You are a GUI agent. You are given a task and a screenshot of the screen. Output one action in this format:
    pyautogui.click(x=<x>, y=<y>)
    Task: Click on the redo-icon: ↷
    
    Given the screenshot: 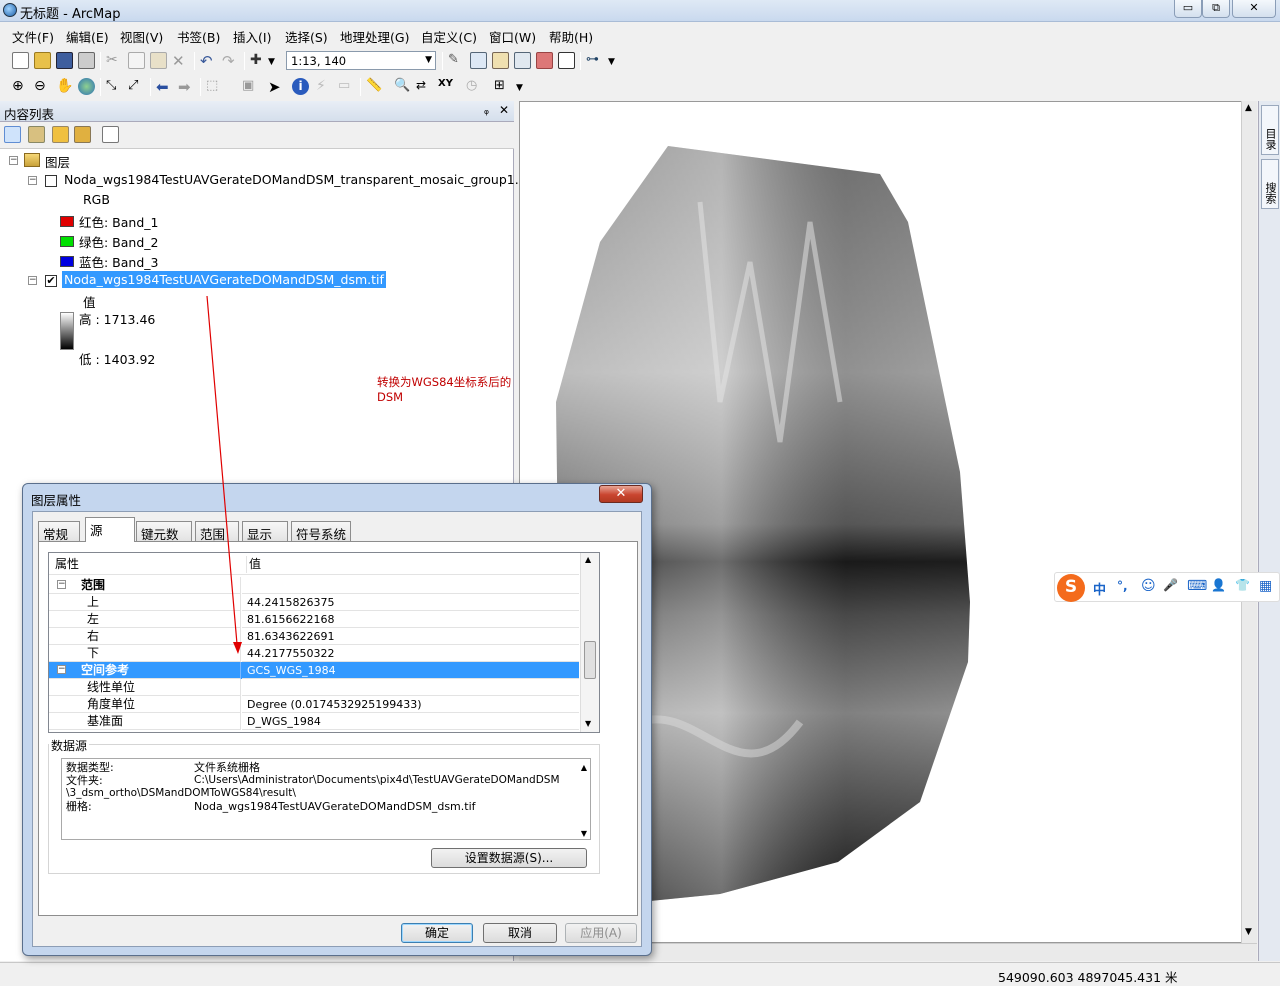 What is the action you would take?
    pyautogui.click(x=230, y=61)
    